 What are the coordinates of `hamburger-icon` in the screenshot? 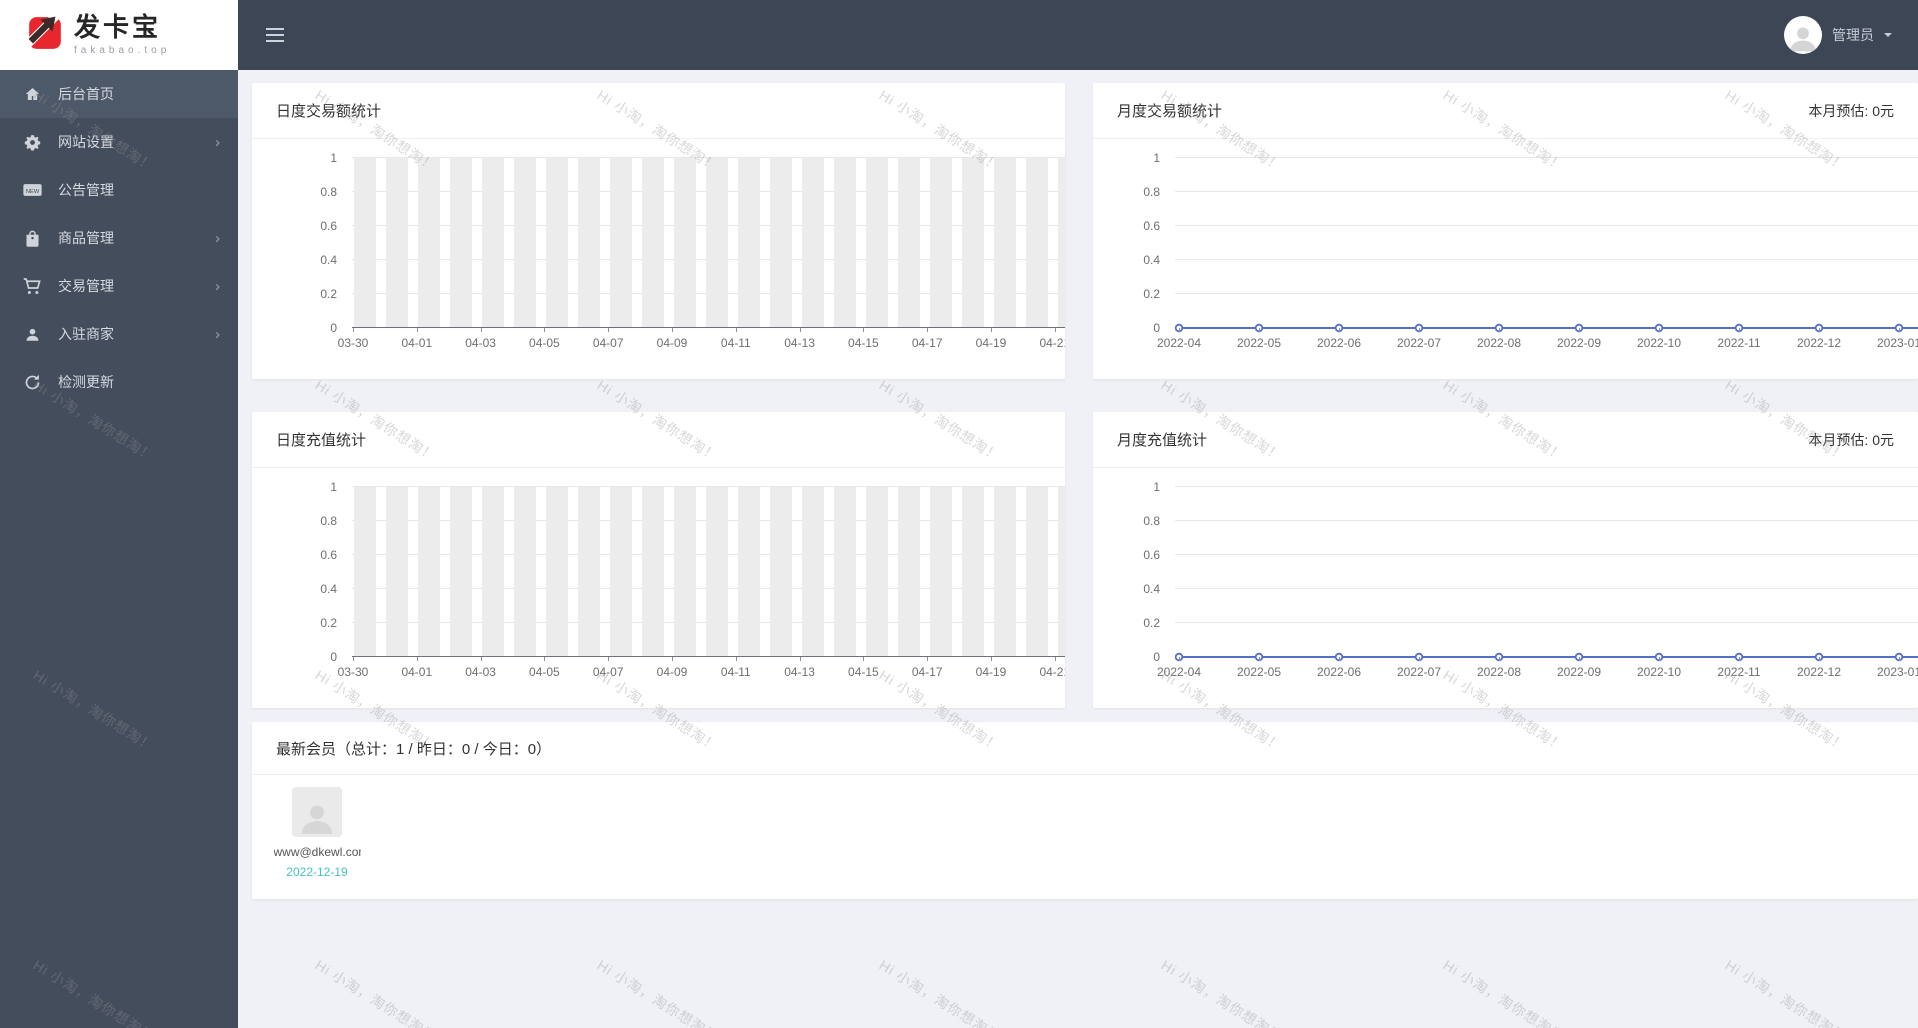 It's located at (275, 35).